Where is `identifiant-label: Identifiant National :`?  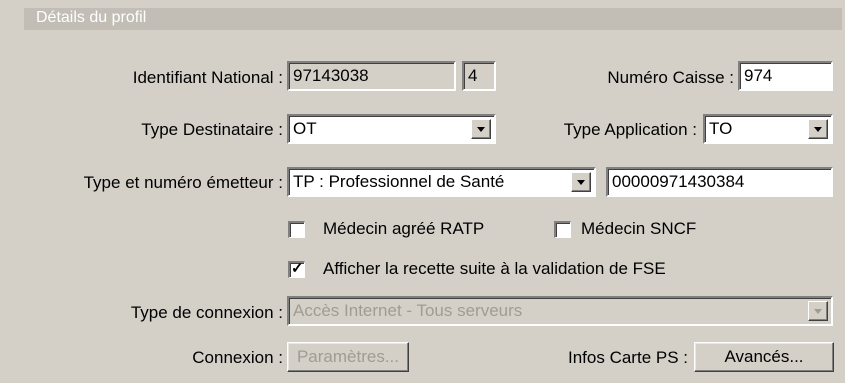
identifiant-label: Identifiant National : is located at coordinates (207, 77).